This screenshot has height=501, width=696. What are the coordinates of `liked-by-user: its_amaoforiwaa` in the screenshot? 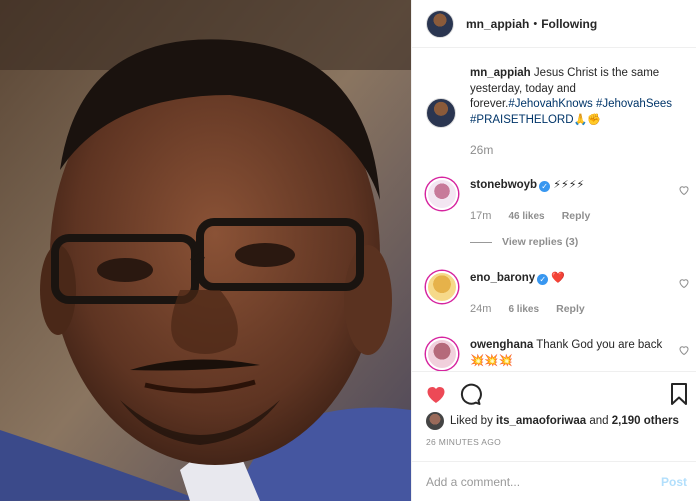 It's located at (541, 421).